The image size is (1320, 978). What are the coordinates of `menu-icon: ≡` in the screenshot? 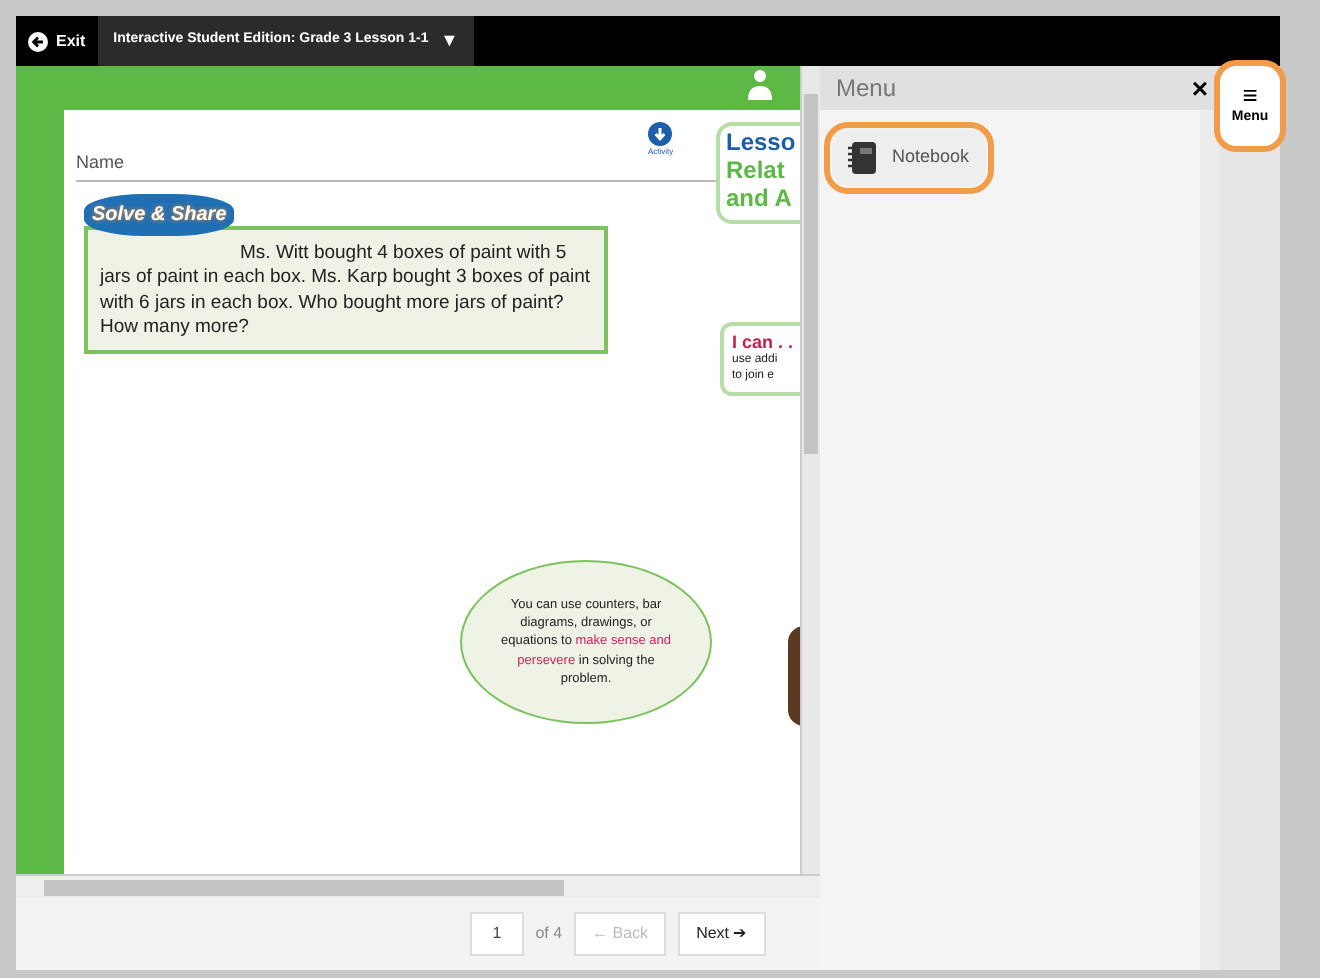 It's located at (1250, 95).